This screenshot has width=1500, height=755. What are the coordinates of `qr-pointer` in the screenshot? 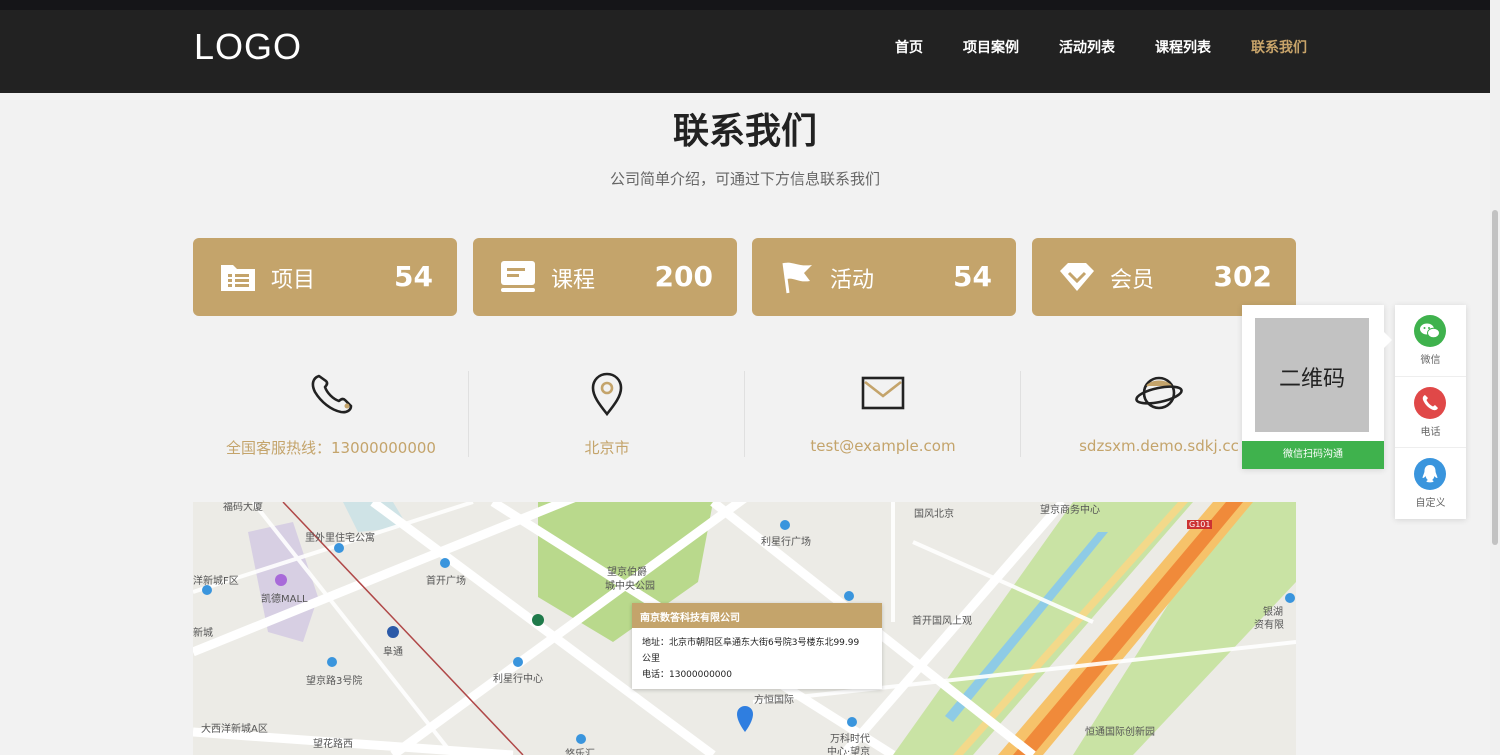 It's located at (1388, 340).